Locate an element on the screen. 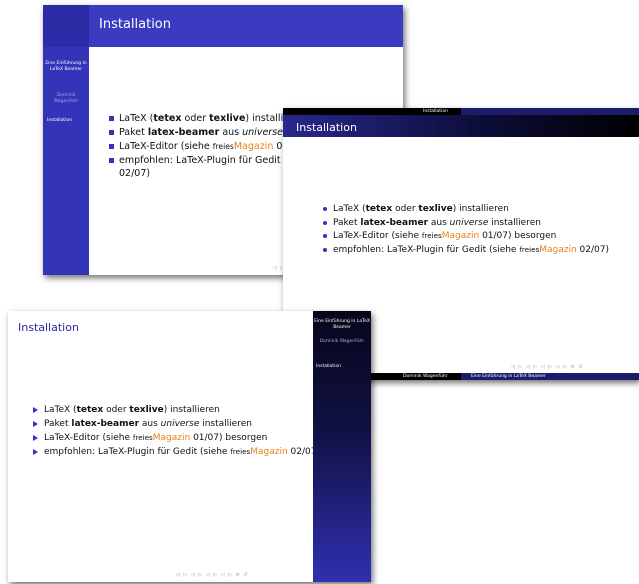 The image size is (639, 584). sidebar-corner is located at coordinates (66, 26).